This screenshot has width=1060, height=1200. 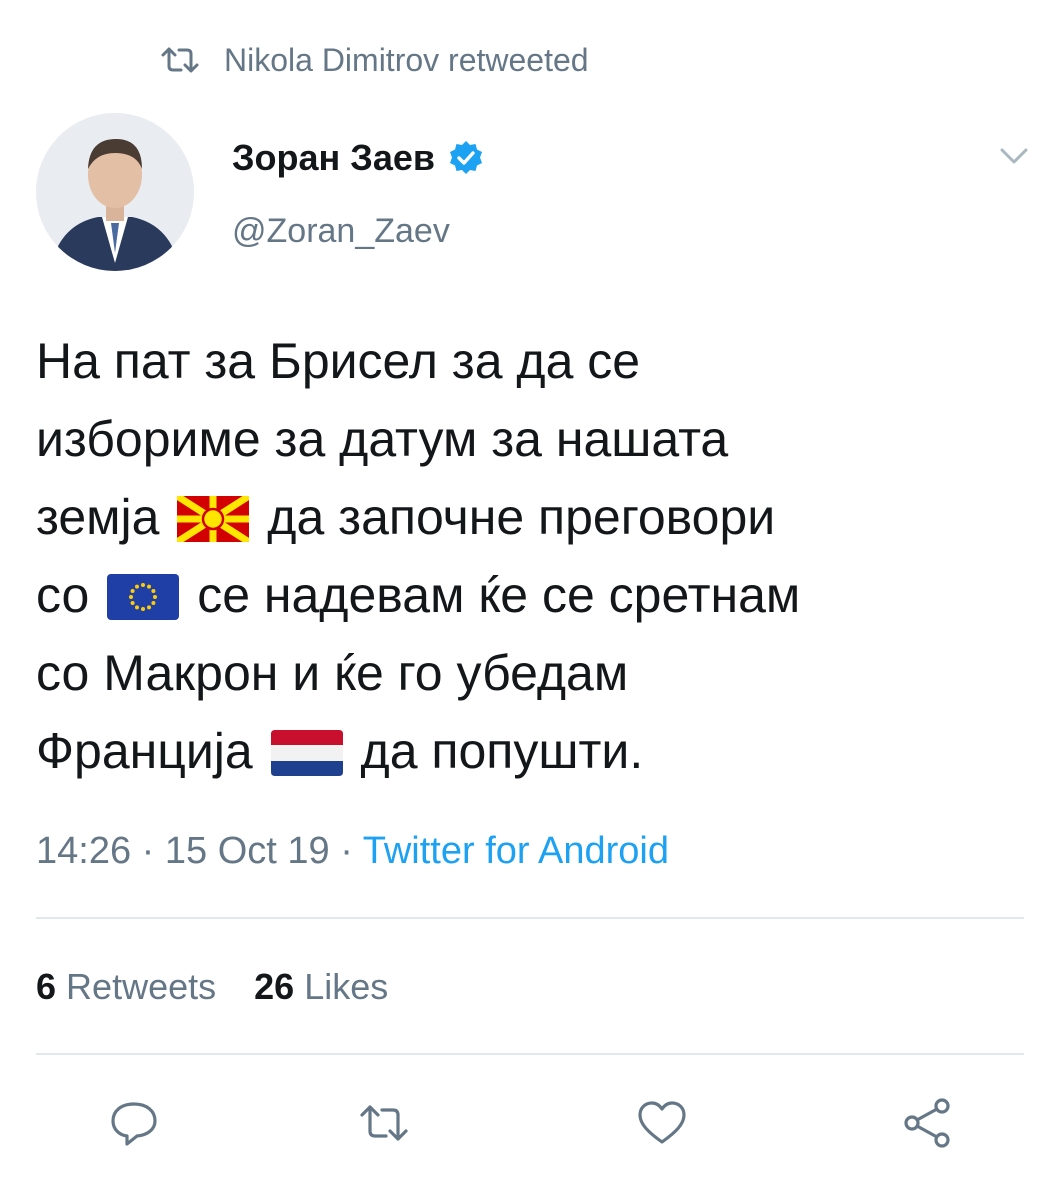 I want to click on retweet-context: Nikola Dimitrov retweeted, so click(x=374, y=60).